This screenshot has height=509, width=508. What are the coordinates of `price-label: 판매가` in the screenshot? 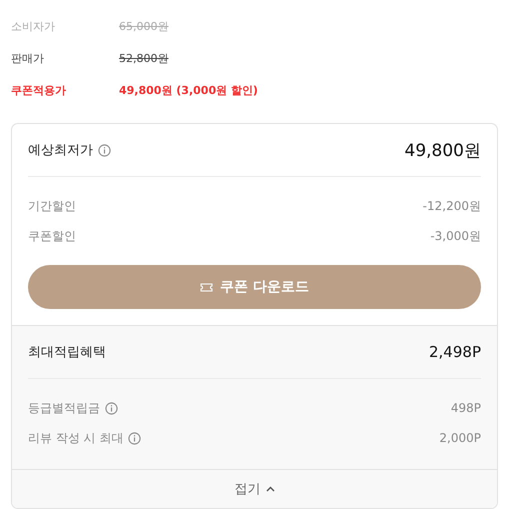 It's located at (28, 58).